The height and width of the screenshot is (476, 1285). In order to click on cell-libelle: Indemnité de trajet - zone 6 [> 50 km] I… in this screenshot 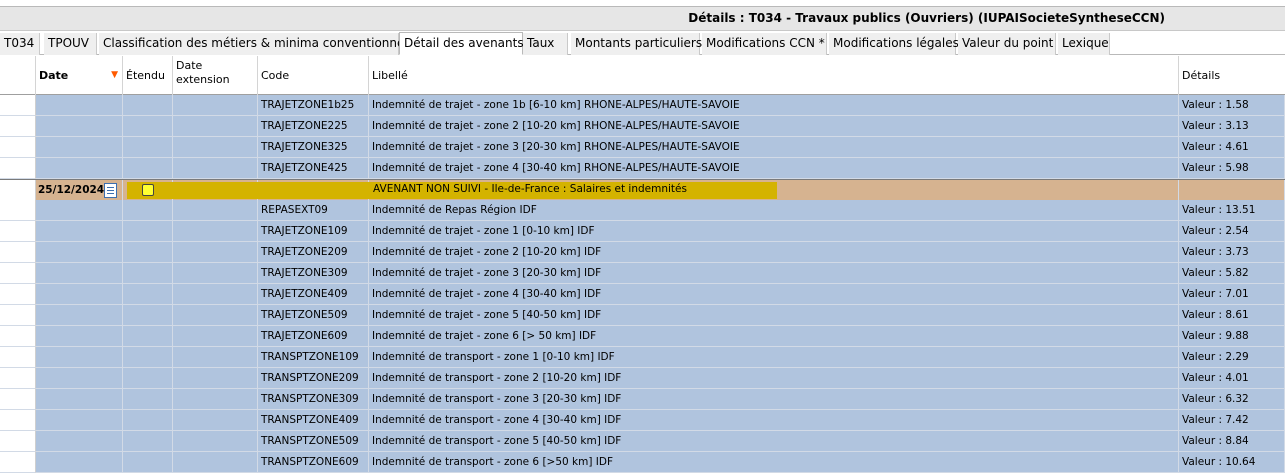, I will do `click(774, 336)`.